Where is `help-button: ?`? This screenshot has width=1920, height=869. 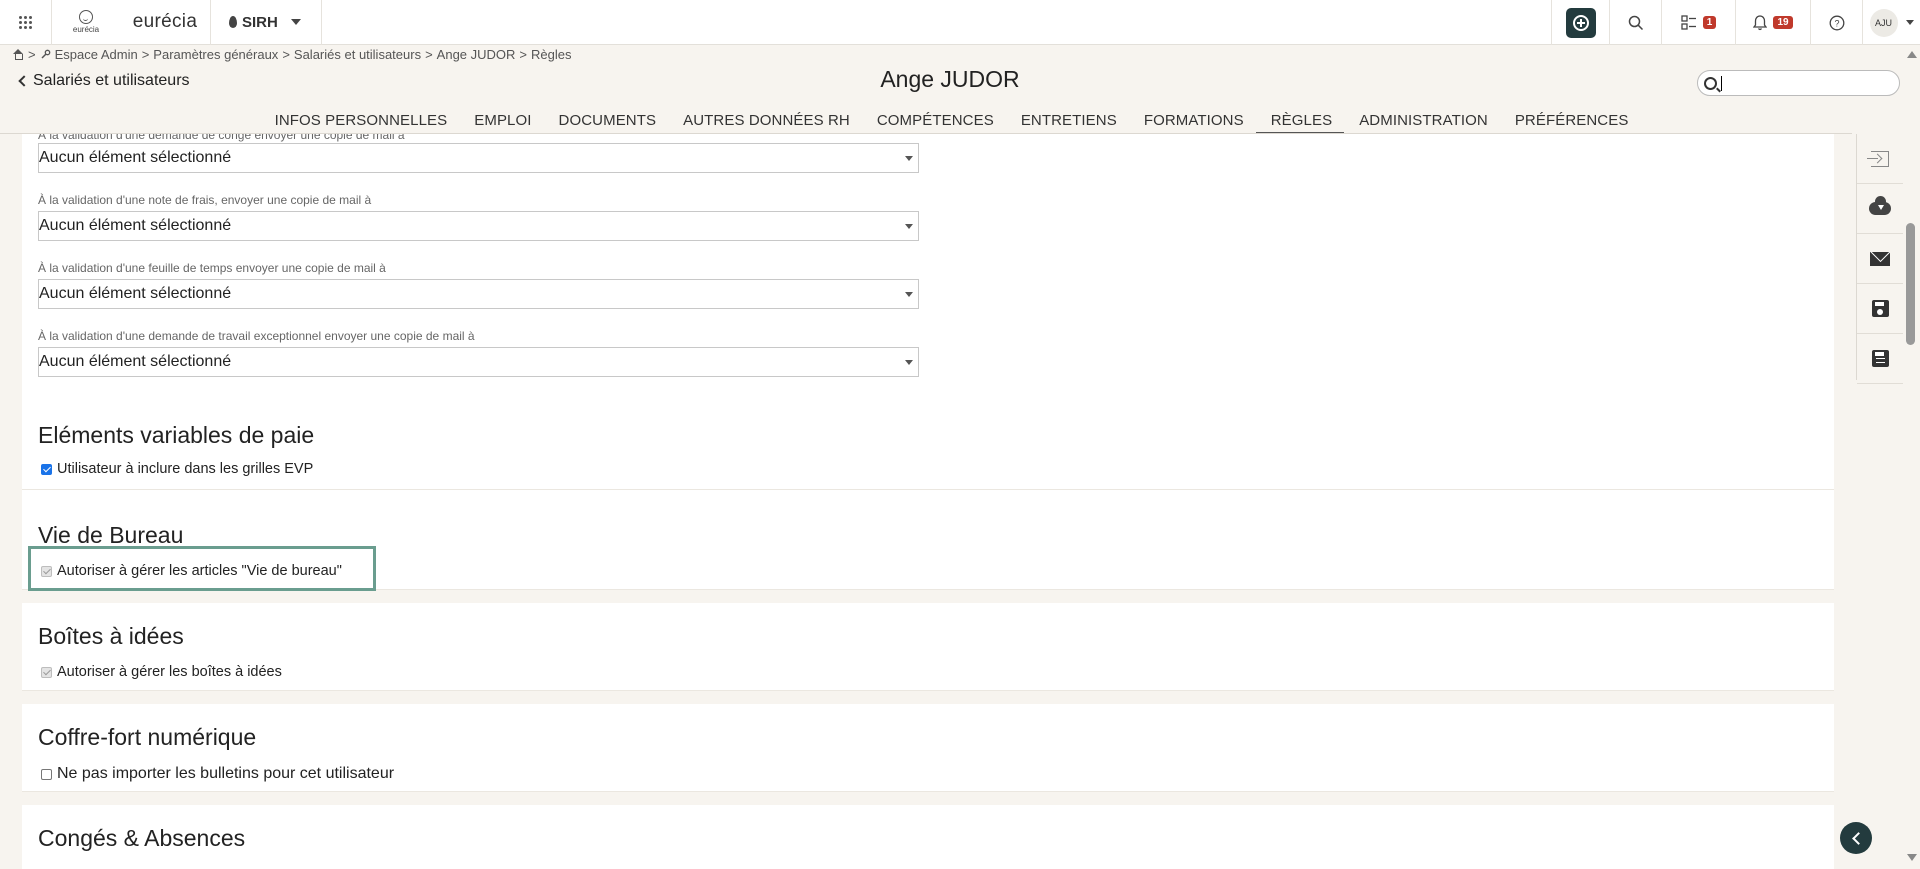
help-button: ? is located at coordinates (1836, 22).